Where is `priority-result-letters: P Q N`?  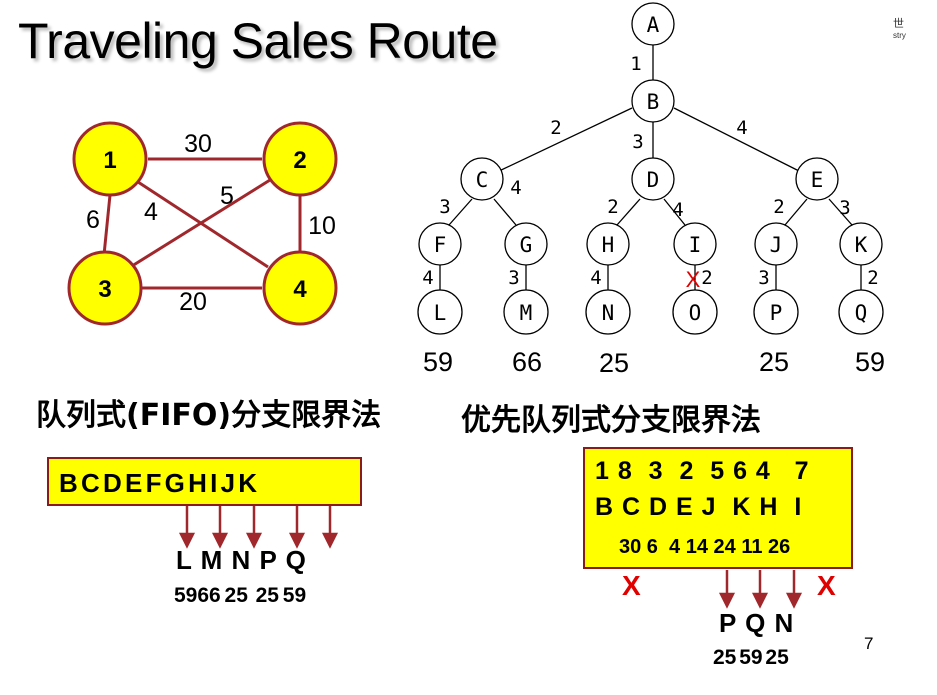
priority-result-letters: P Q N is located at coordinates (756, 623).